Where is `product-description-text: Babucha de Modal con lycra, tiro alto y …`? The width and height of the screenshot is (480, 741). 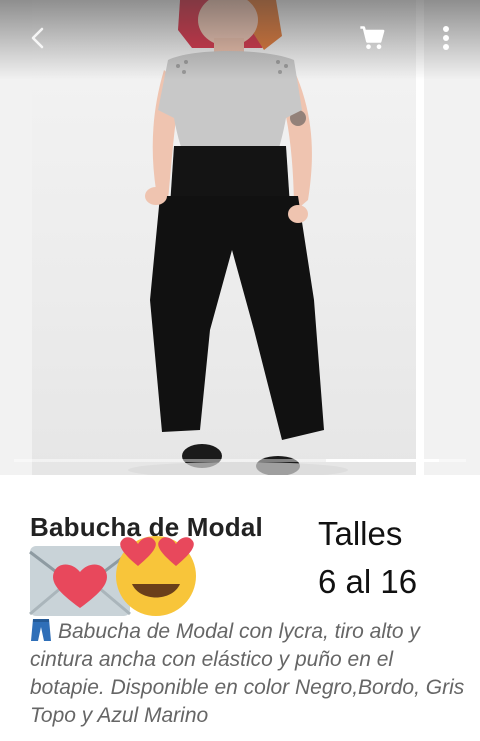 product-description-text: Babucha de Modal con lycra, tiro alto y … is located at coordinates (247, 673).